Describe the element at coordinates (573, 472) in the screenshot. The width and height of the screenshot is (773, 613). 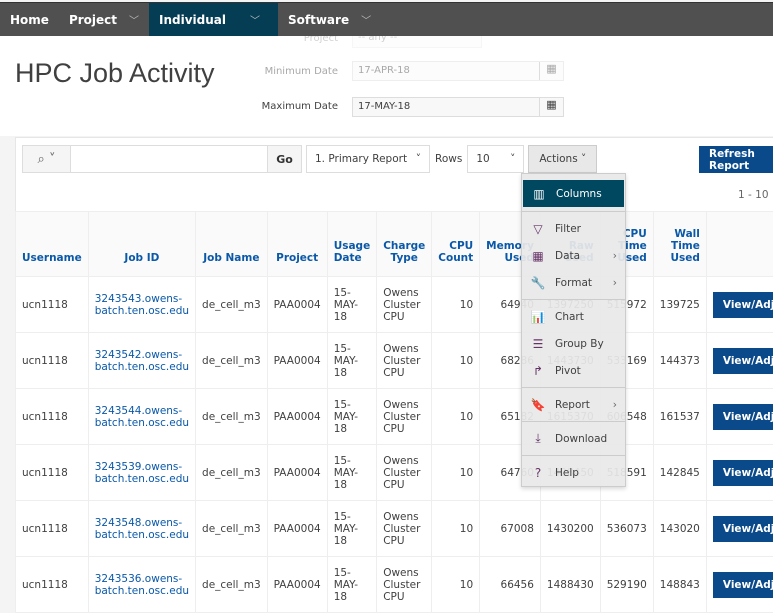
I see `menu-item-help: ?Help` at that location.